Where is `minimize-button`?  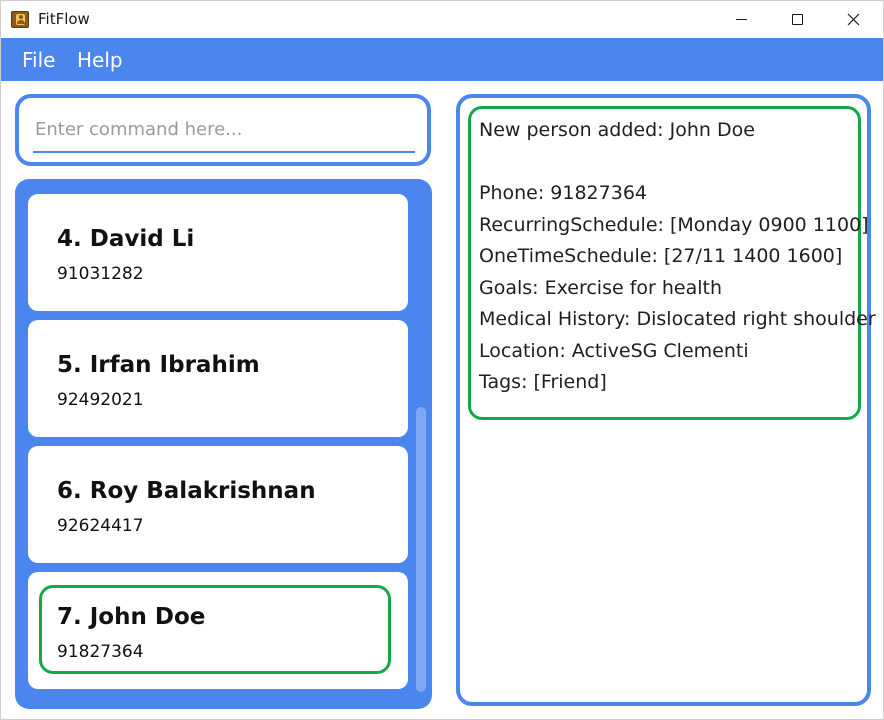
minimize-button is located at coordinates (741, 19).